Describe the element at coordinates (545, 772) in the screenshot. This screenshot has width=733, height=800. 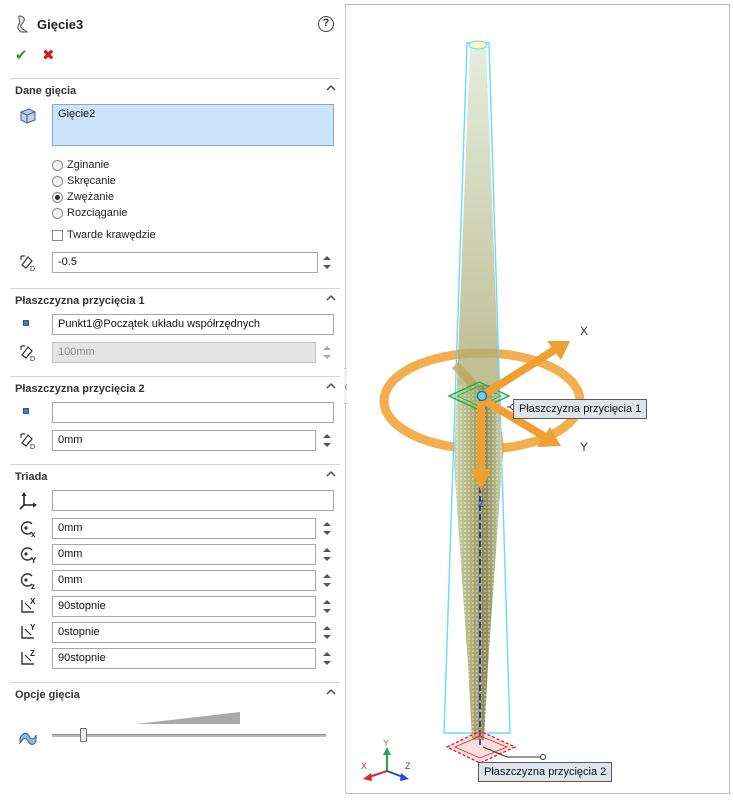
I see `trim-plane-2-callout: Płaszczyzna przycięcia 2` at that location.